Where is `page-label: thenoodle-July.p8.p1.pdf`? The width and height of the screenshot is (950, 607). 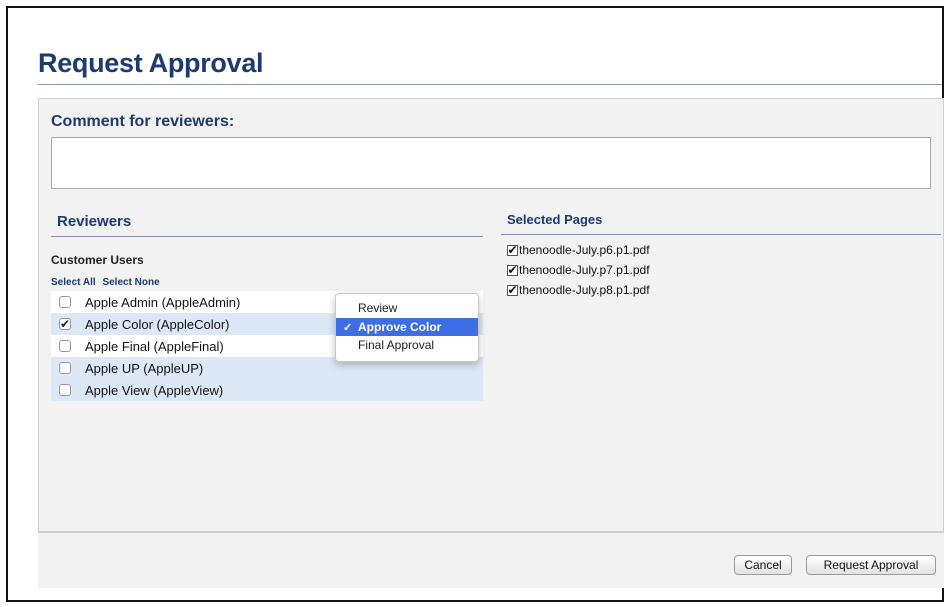 page-label: thenoodle-July.p8.p1.pdf is located at coordinates (584, 290).